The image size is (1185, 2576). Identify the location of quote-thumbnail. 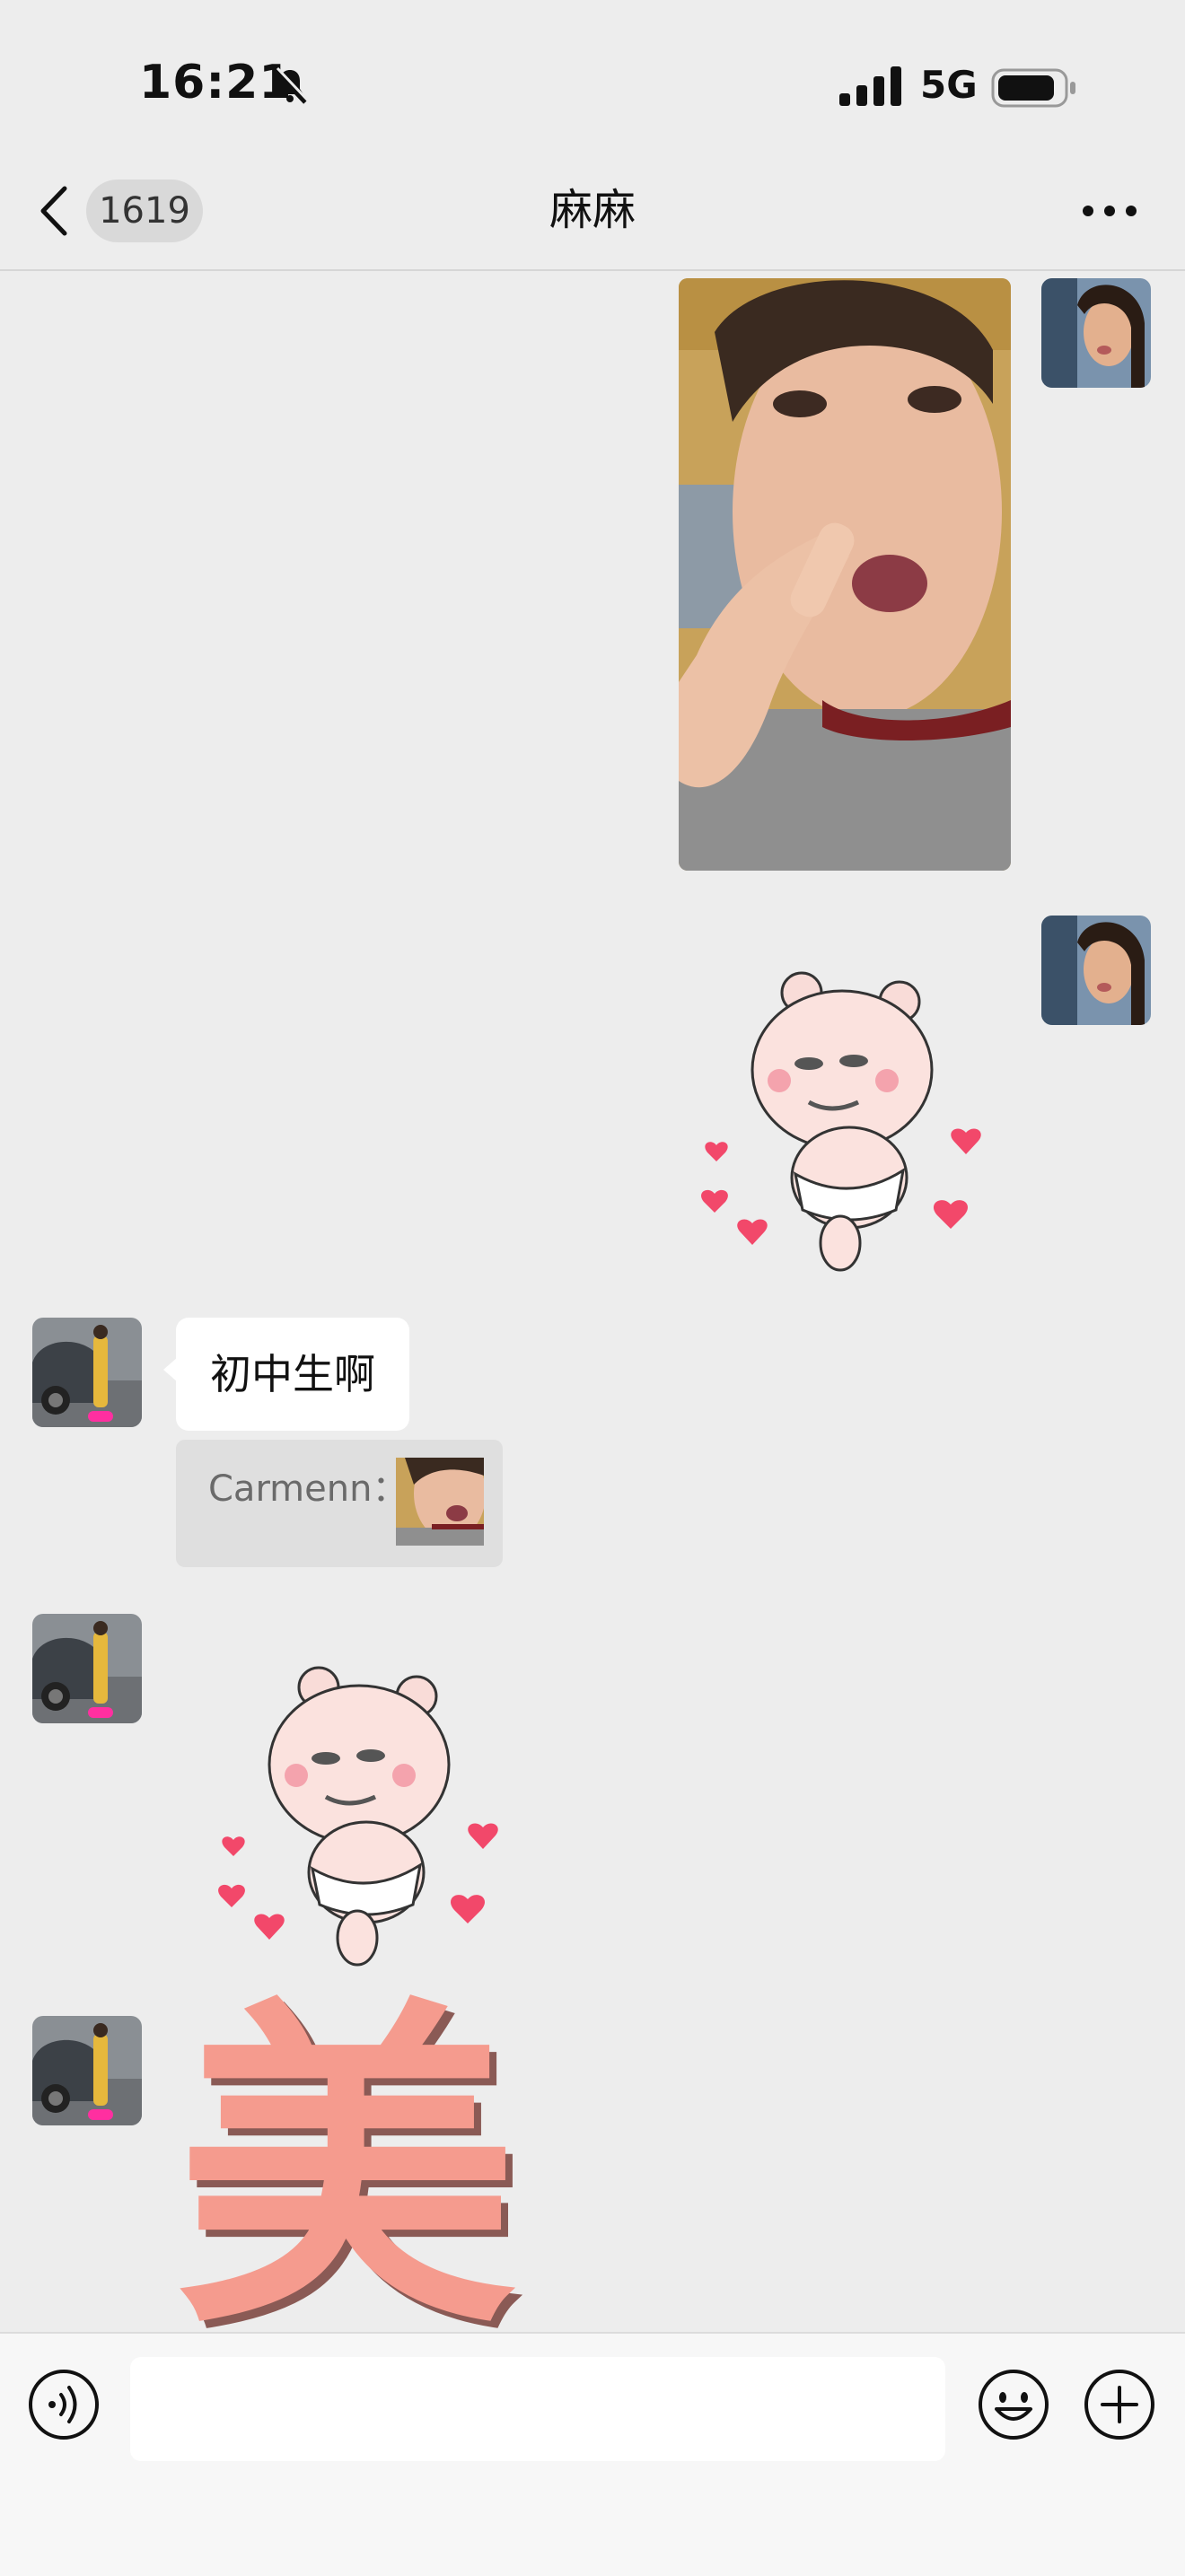
(440, 1502).